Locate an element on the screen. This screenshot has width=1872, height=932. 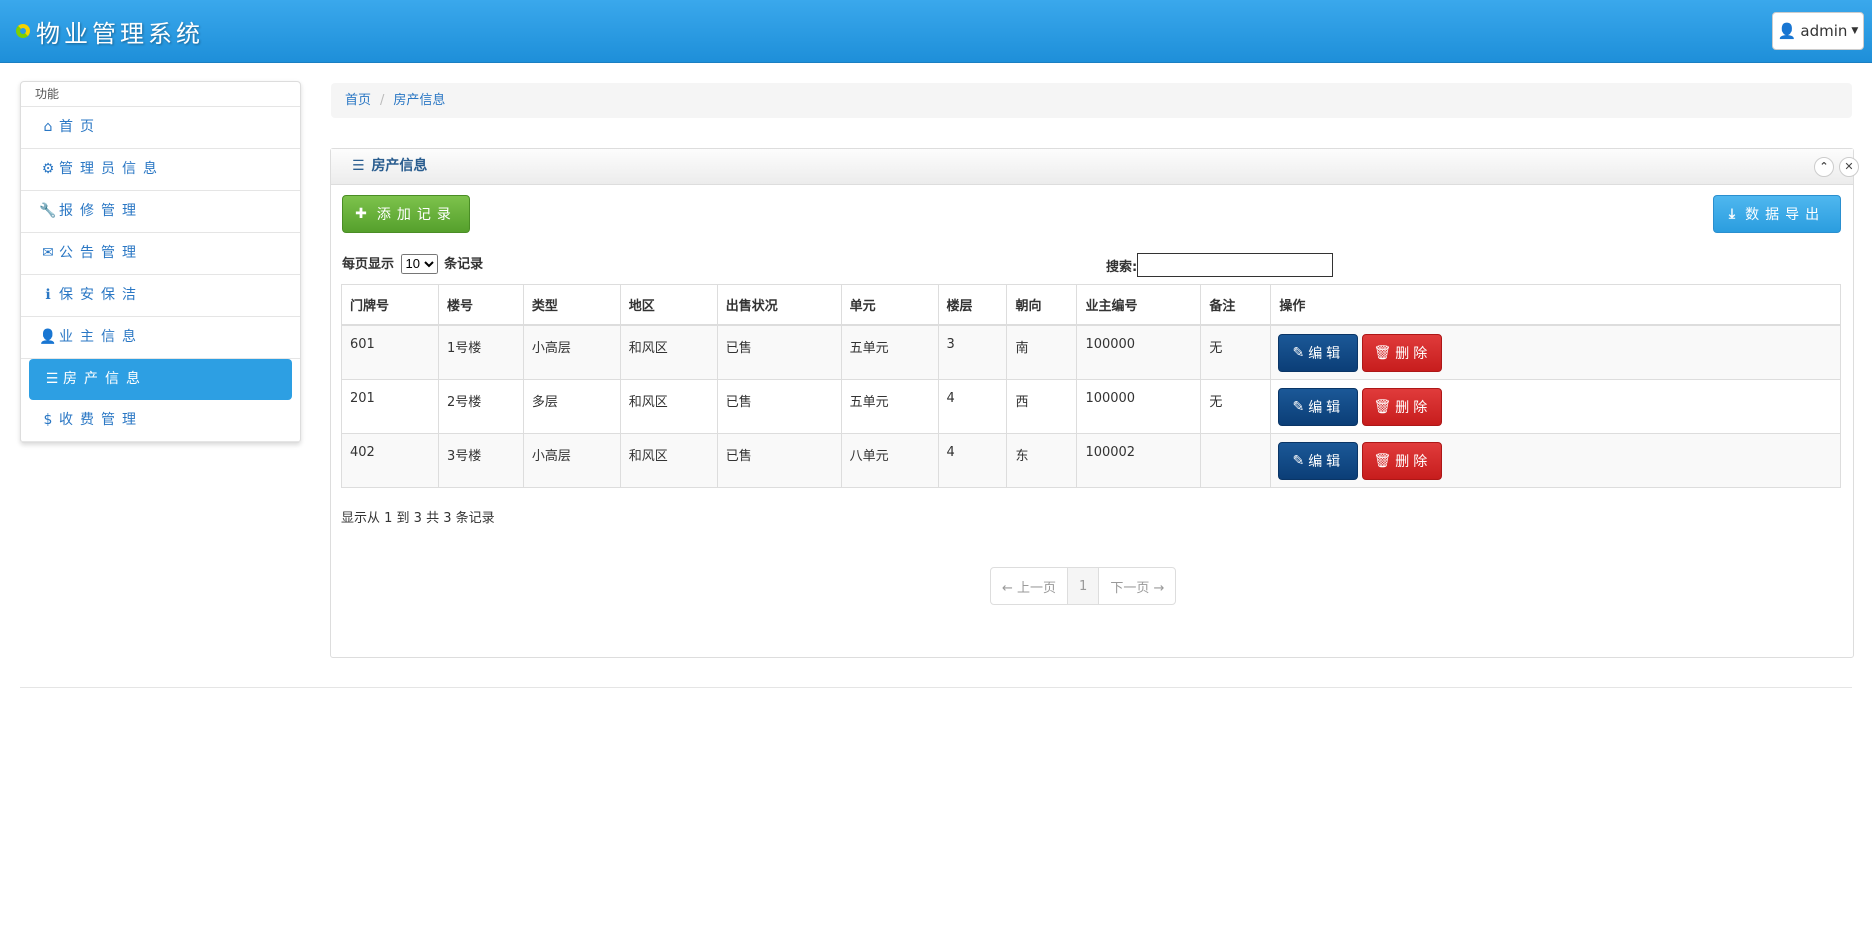
sidebar-item-5: 👤 业主信息 is located at coordinates (160, 338).